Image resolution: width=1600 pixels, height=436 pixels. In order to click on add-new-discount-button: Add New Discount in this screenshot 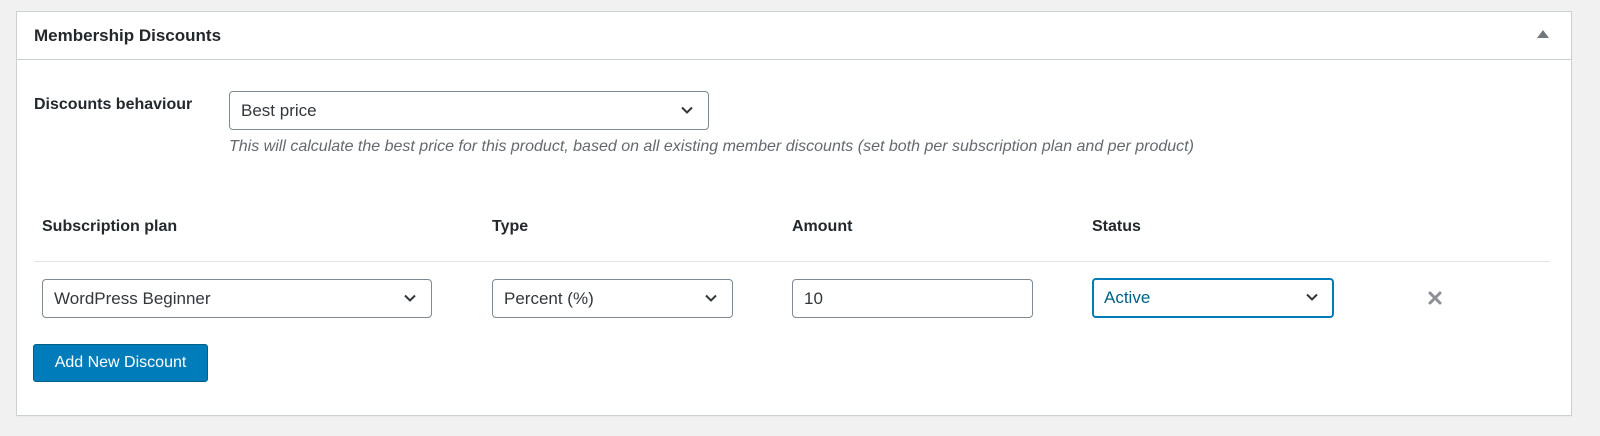, I will do `click(120, 363)`.